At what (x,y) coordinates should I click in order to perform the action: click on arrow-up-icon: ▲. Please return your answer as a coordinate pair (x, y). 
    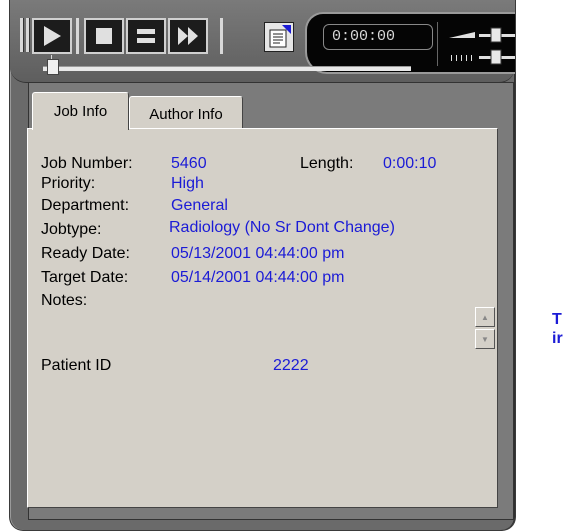
    Looking at the image, I should click on (485, 317).